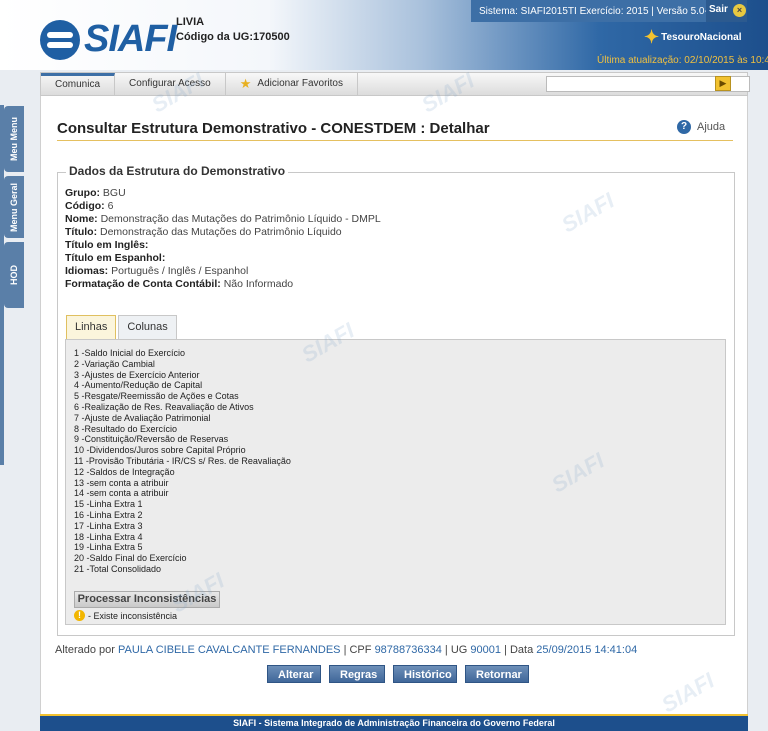 Image resolution: width=768 pixels, height=731 pixels. What do you see at coordinates (79, 615) in the screenshot?
I see `warning-icon: !` at bounding box center [79, 615].